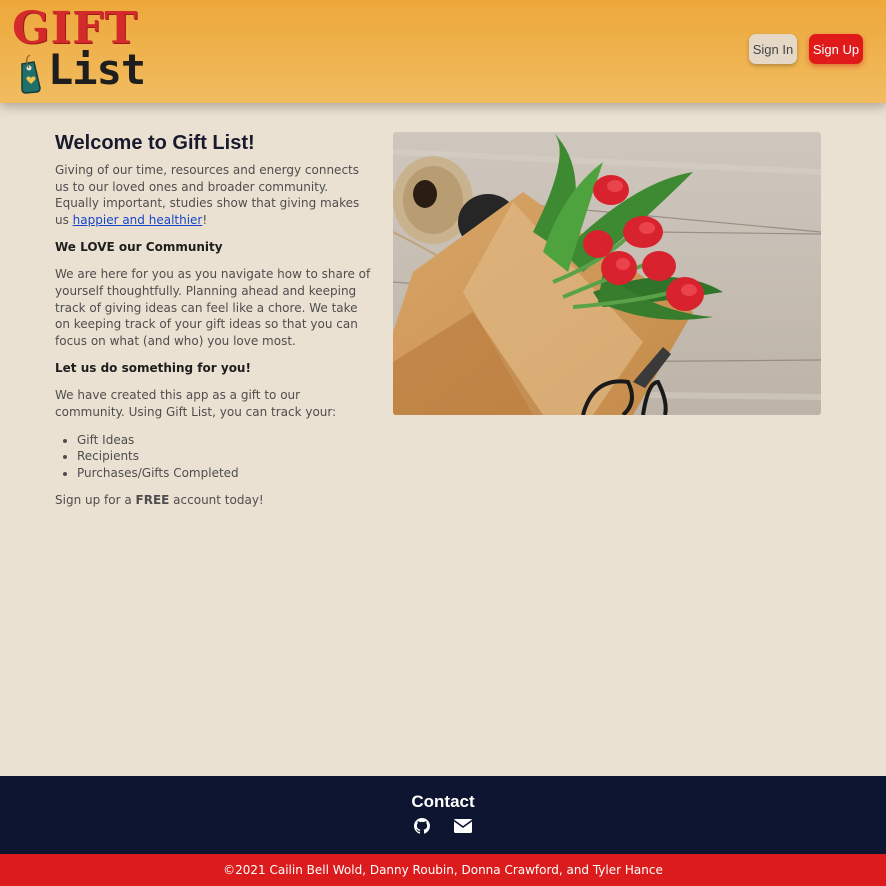 Image resolution: width=886 pixels, height=886 pixels. I want to click on list-item: Recipients, so click(225, 456).